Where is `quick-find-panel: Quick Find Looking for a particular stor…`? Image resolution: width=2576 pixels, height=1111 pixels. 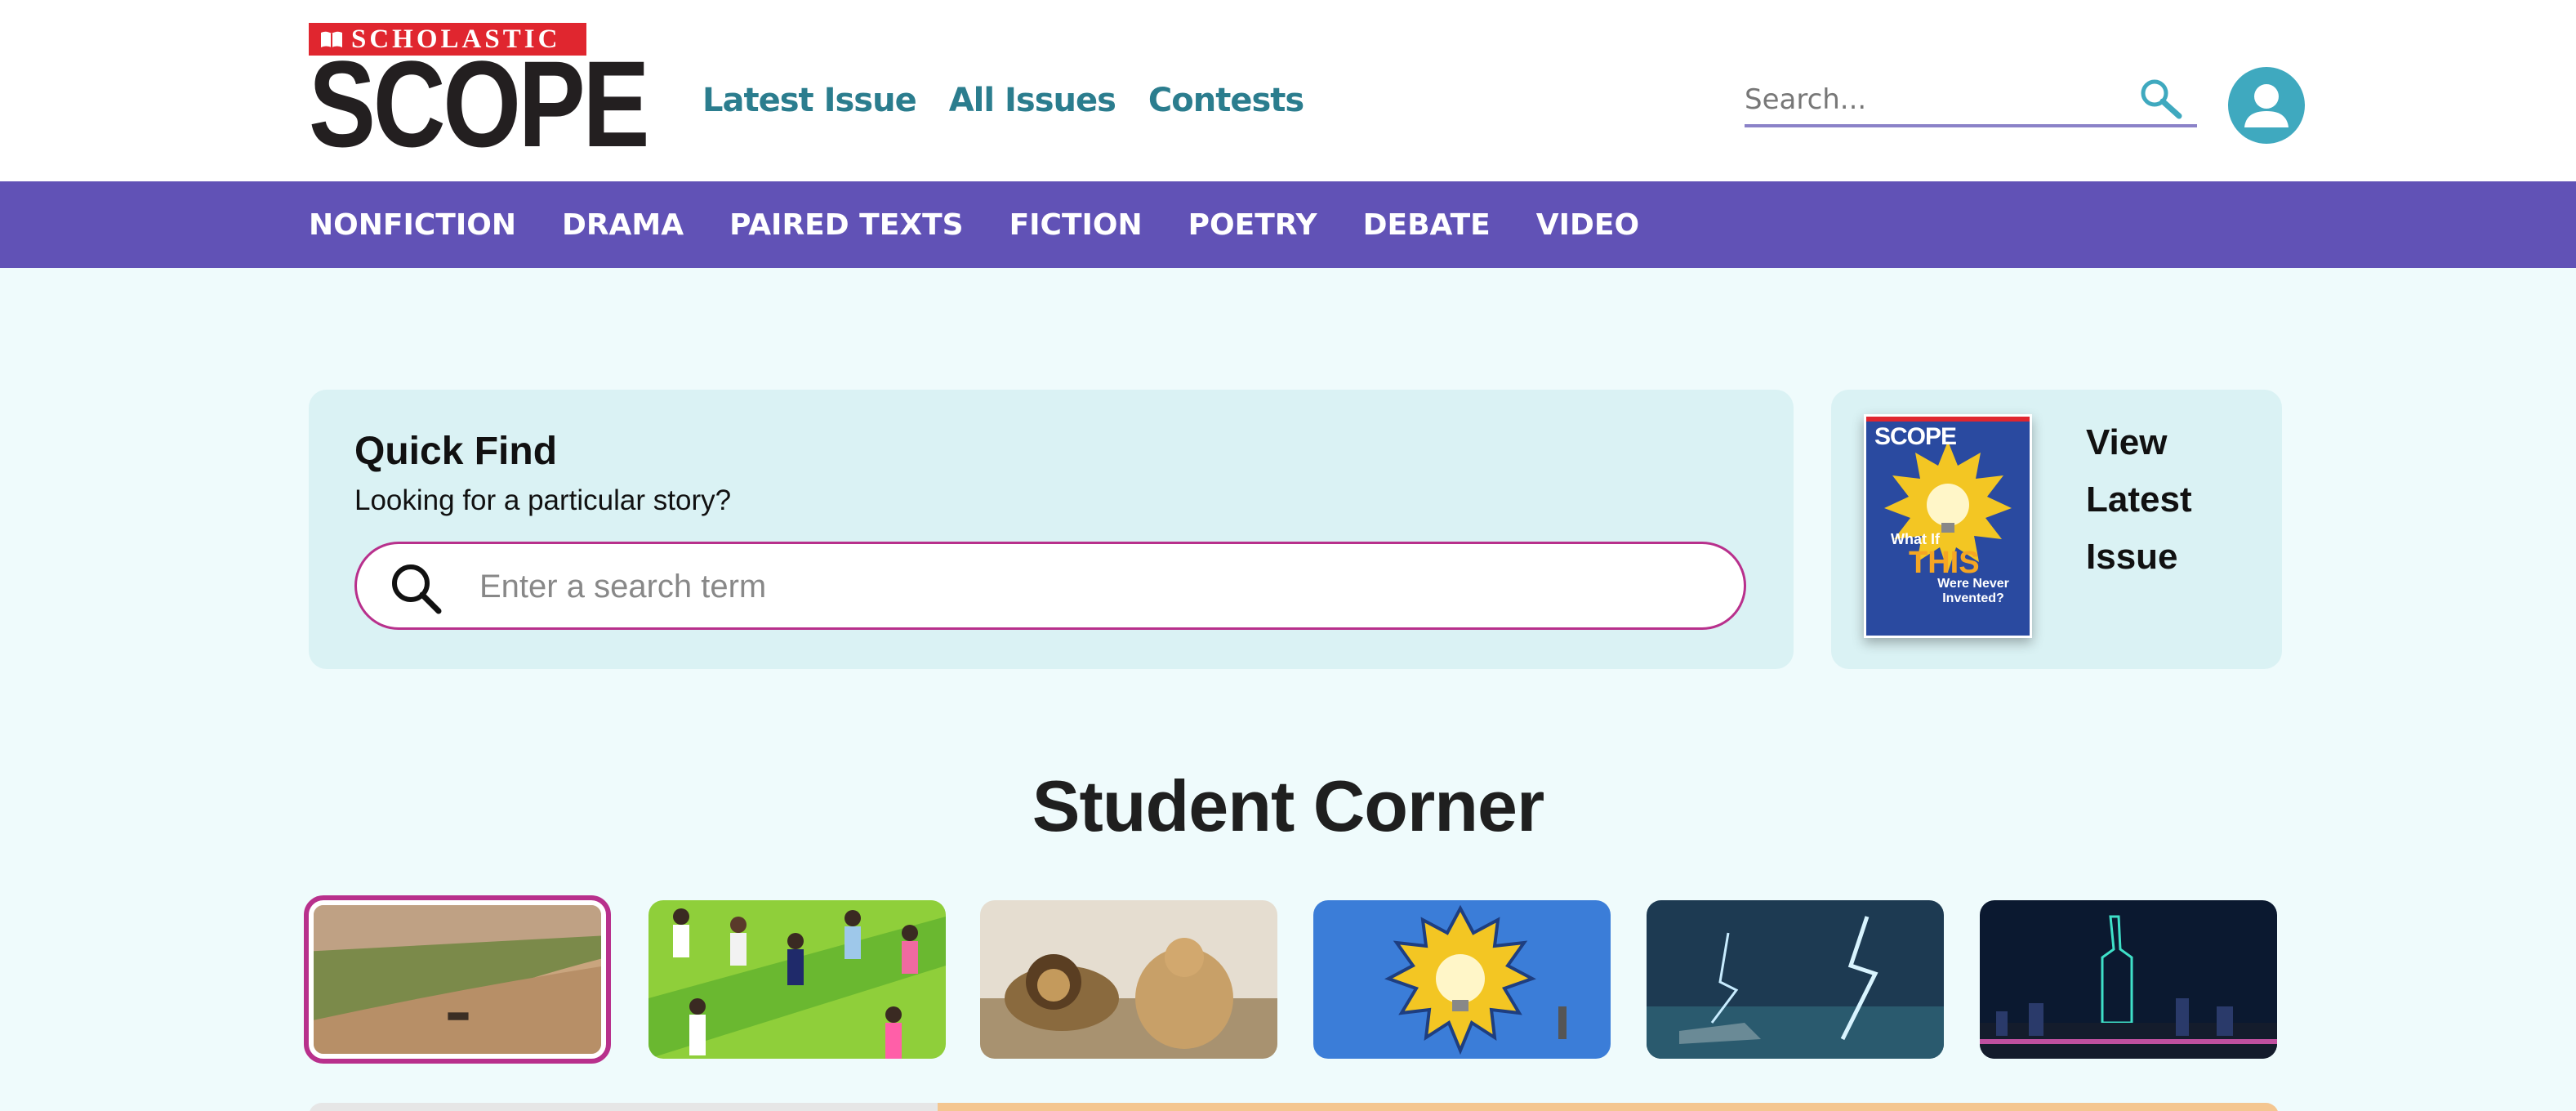 quick-find-panel: Quick Find Looking for a particular stor… is located at coordinates (1051, 529).